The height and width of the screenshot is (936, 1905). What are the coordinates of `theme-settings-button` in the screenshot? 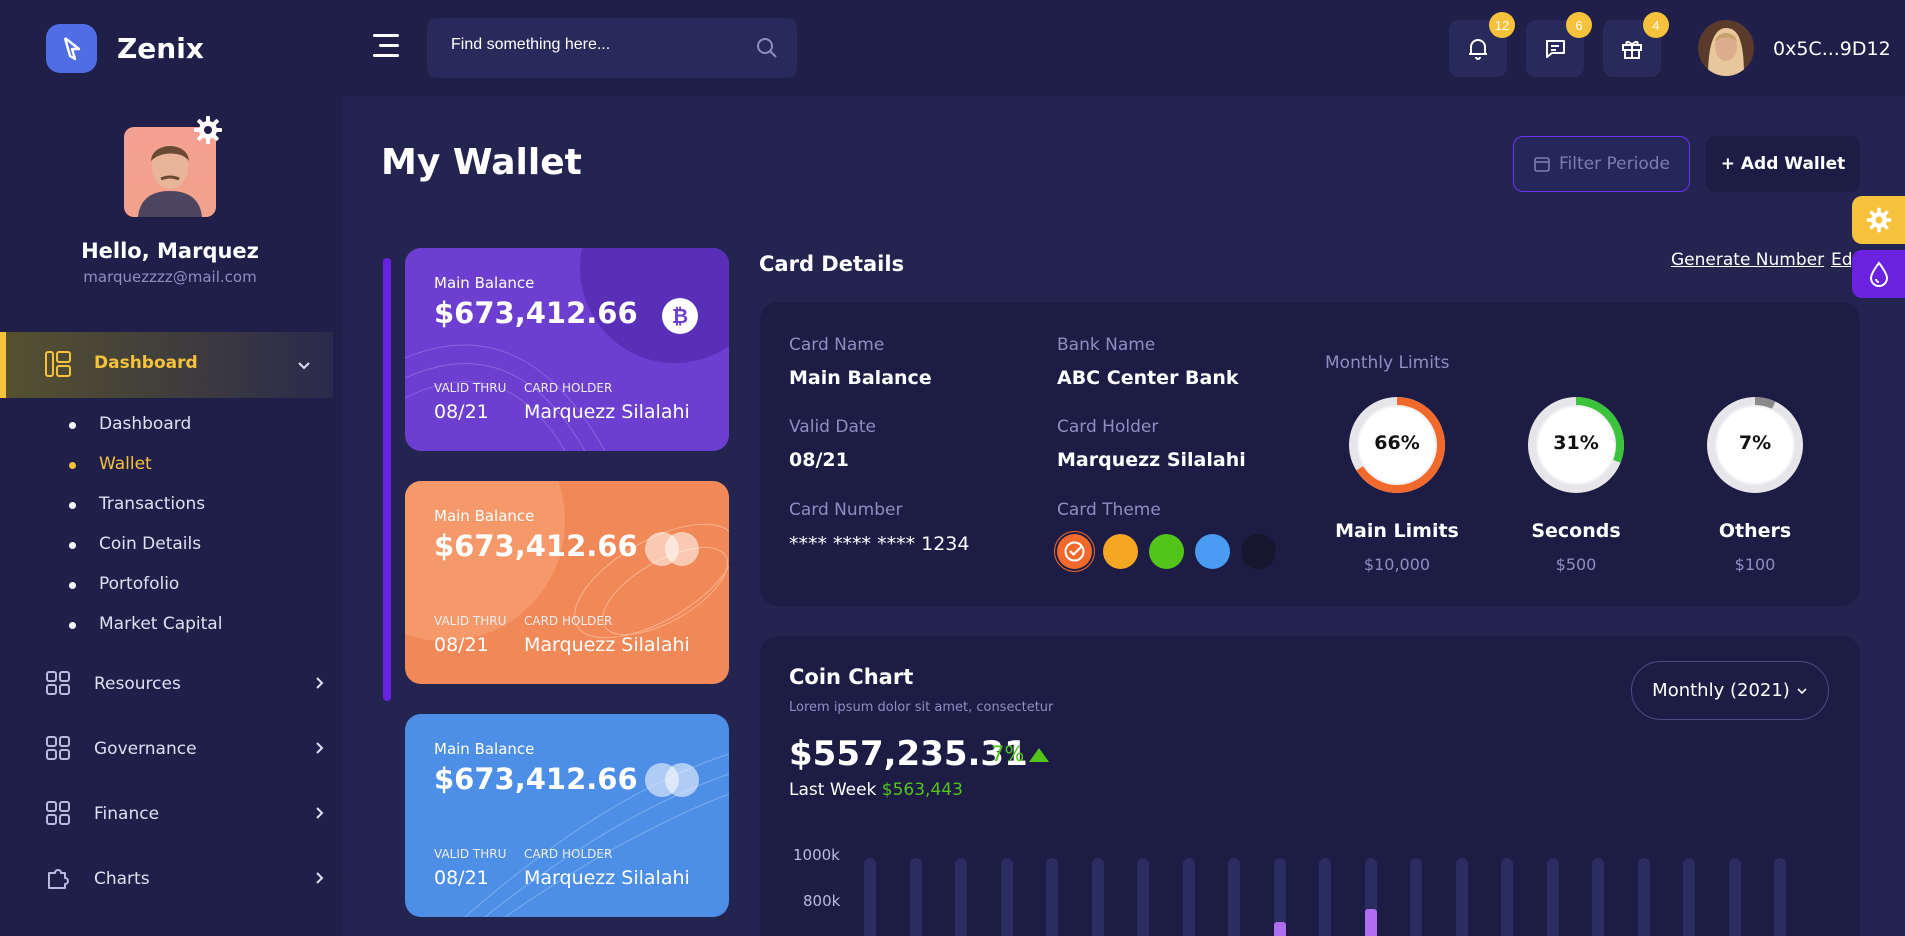 It's located at (1878, 220).